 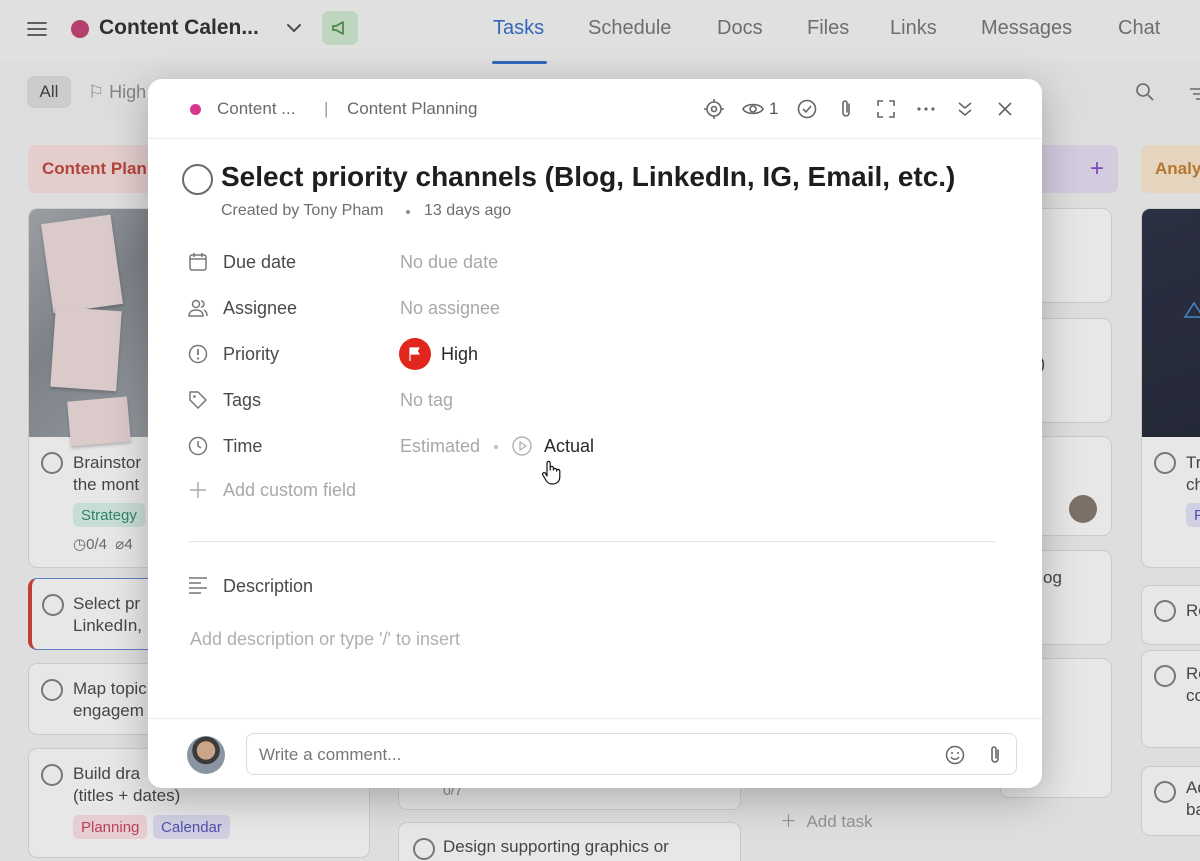 What do you see at coordinates (569, 446) in the screenshot?
I see `time-actual: Actual` at bounding box center [569, 446].